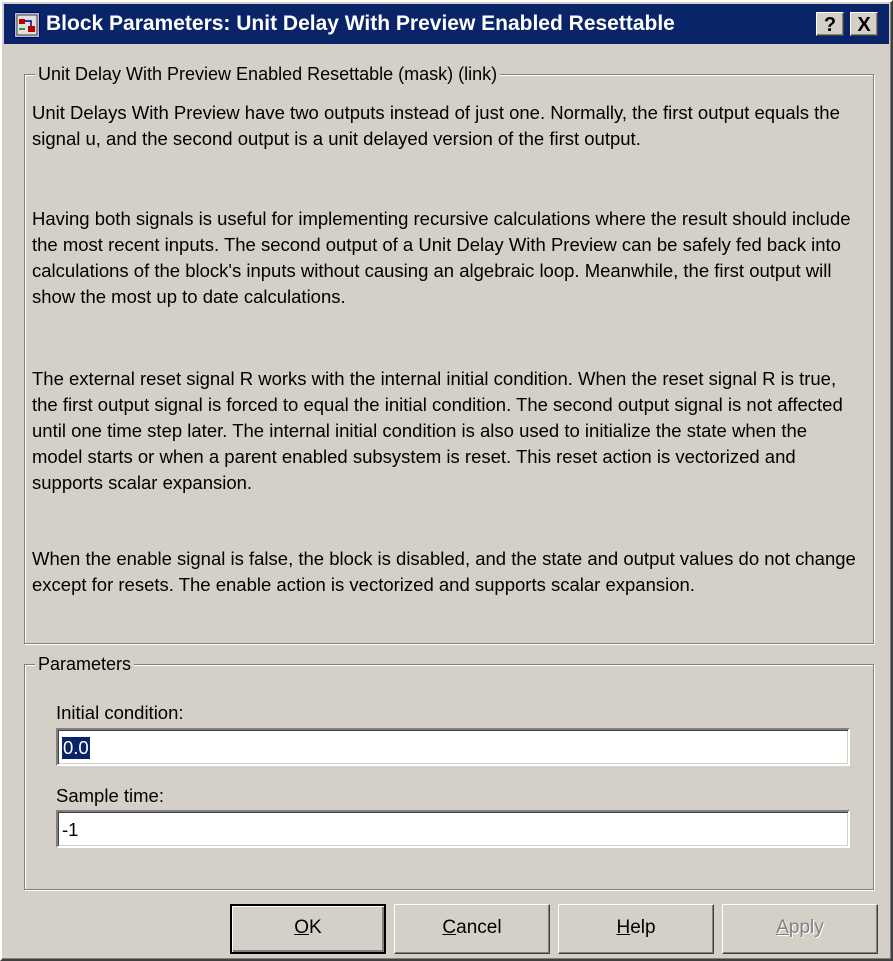 The image size is (893, 961). I want to click on help-icon: ?, so click(830, 24).